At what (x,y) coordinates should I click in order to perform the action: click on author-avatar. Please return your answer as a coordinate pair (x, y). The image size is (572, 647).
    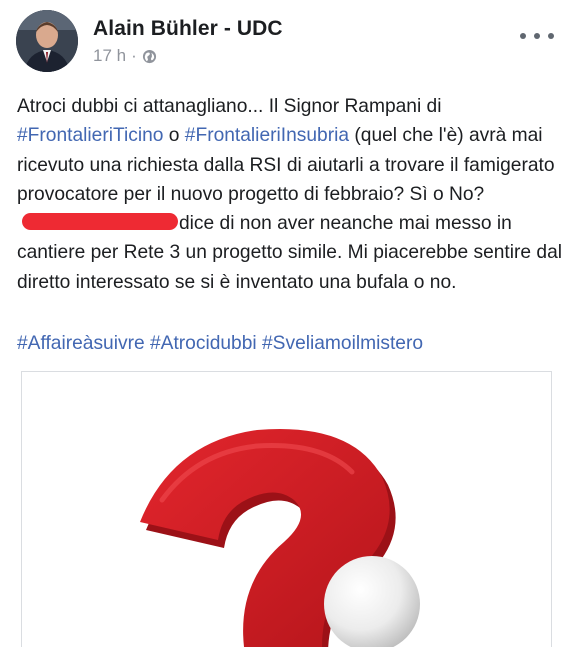
    Looking at the image, I should click on (47, 41).